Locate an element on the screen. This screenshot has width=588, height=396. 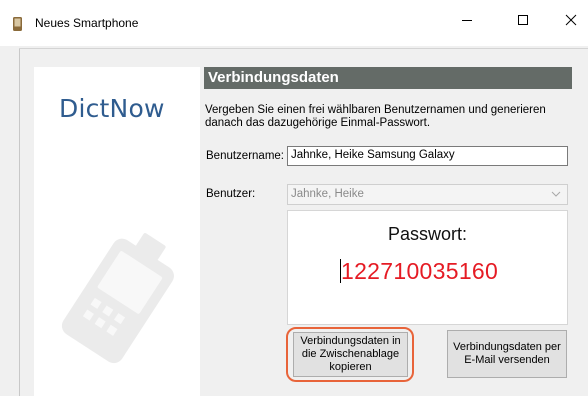
minimize-button is located at coordinates (467, 20).